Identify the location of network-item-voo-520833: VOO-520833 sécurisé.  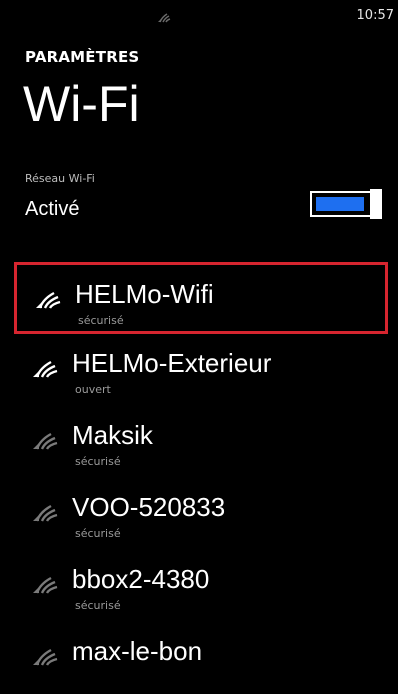
(201, 514).